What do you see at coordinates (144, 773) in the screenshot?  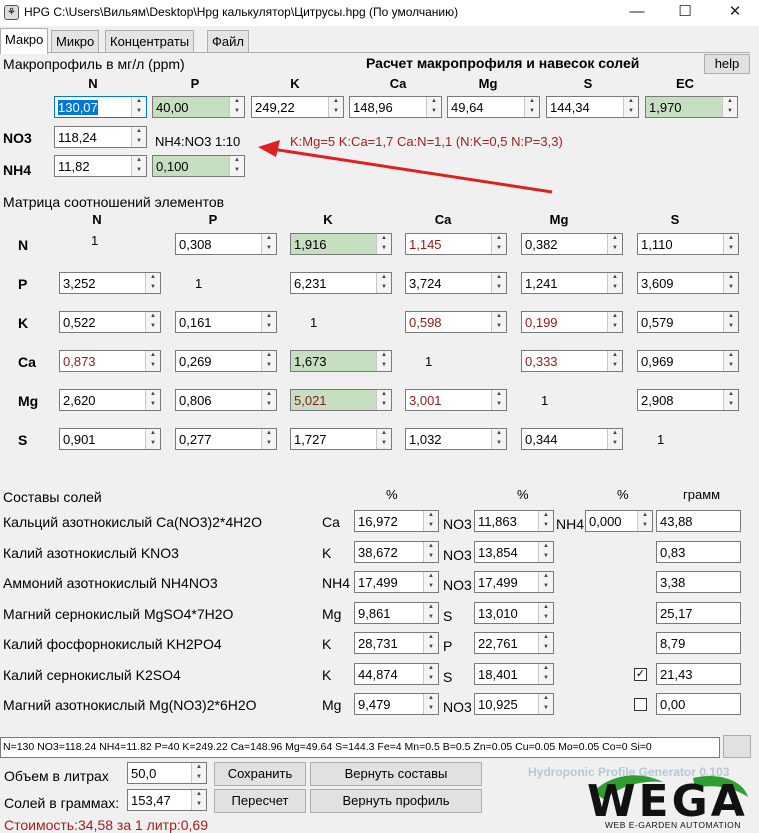 I see `volume-value: 50,0` at bounding box center [144, 773].